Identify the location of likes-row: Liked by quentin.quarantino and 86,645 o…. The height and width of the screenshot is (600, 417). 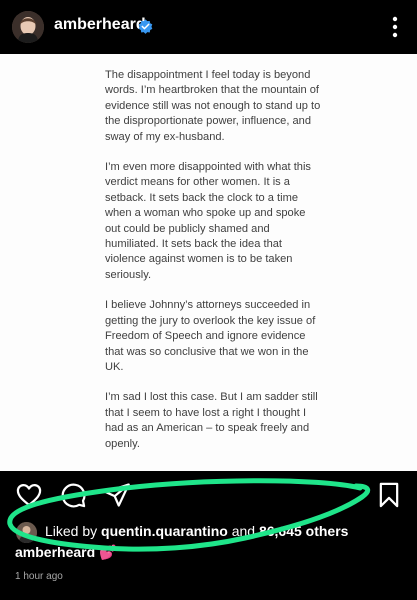
(208, 531).